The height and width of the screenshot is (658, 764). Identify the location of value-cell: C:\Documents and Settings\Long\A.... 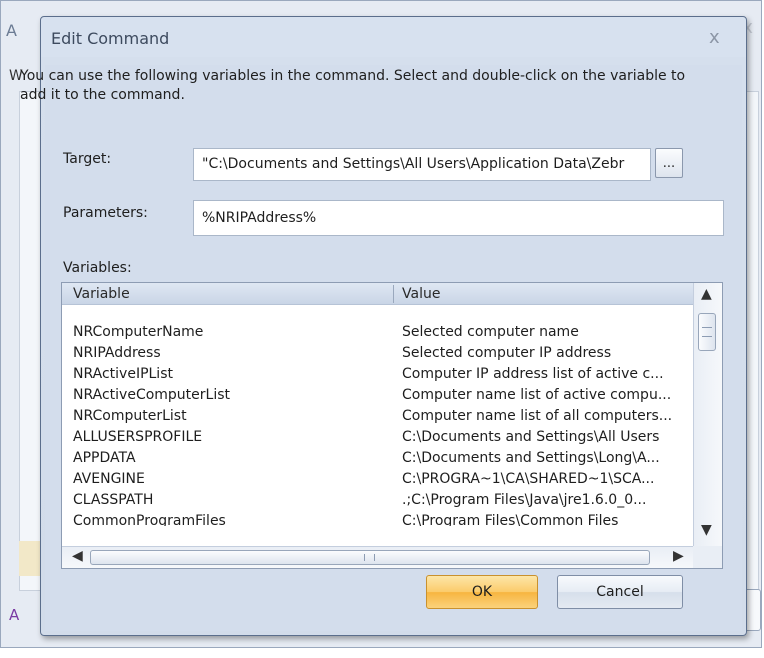
(531, 458).